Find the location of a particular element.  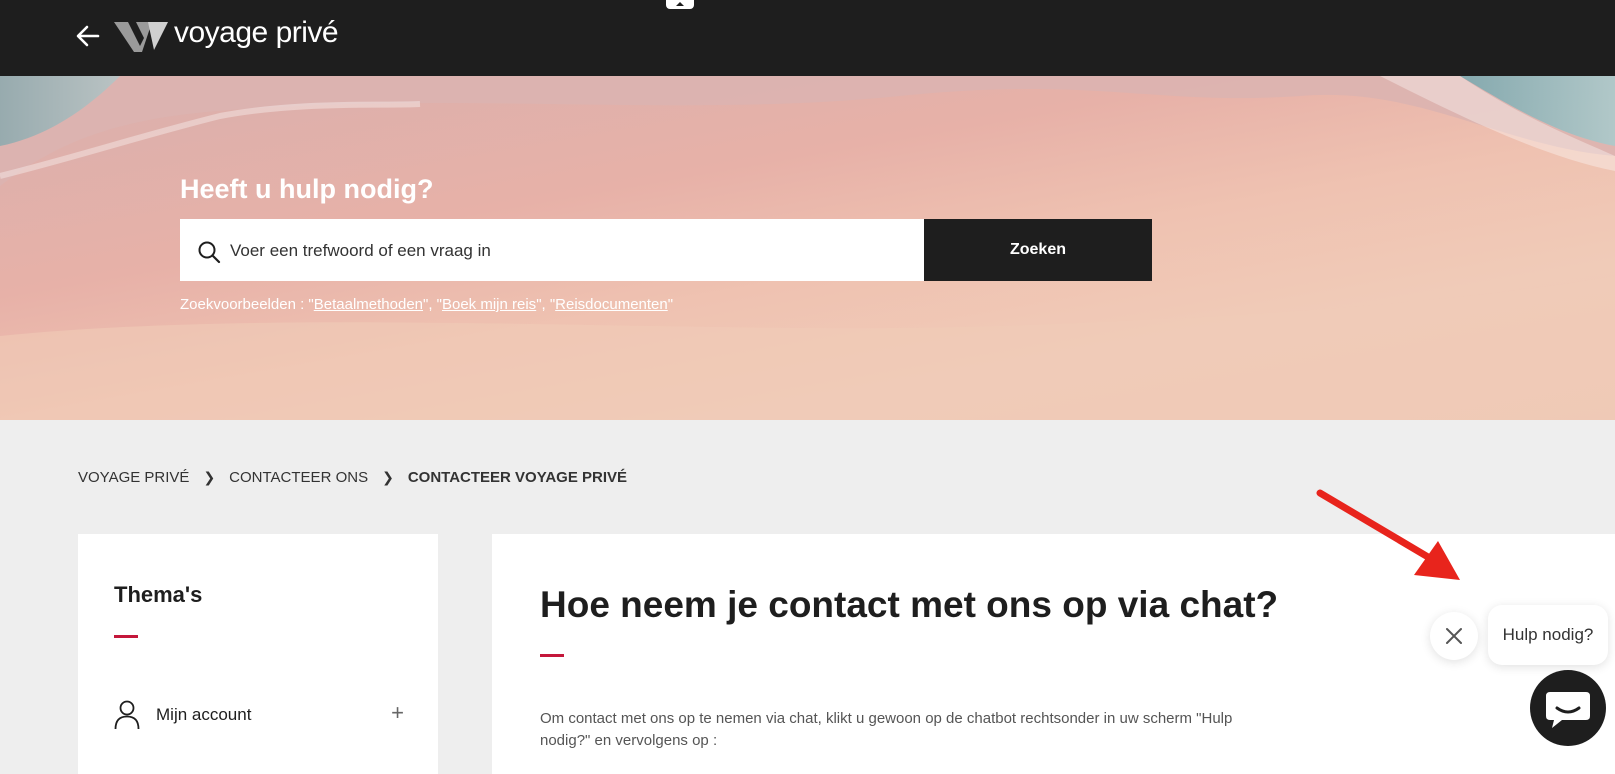

example-link-reisdocumenten: Reisdocumenten is located at coordinates (611, 304).